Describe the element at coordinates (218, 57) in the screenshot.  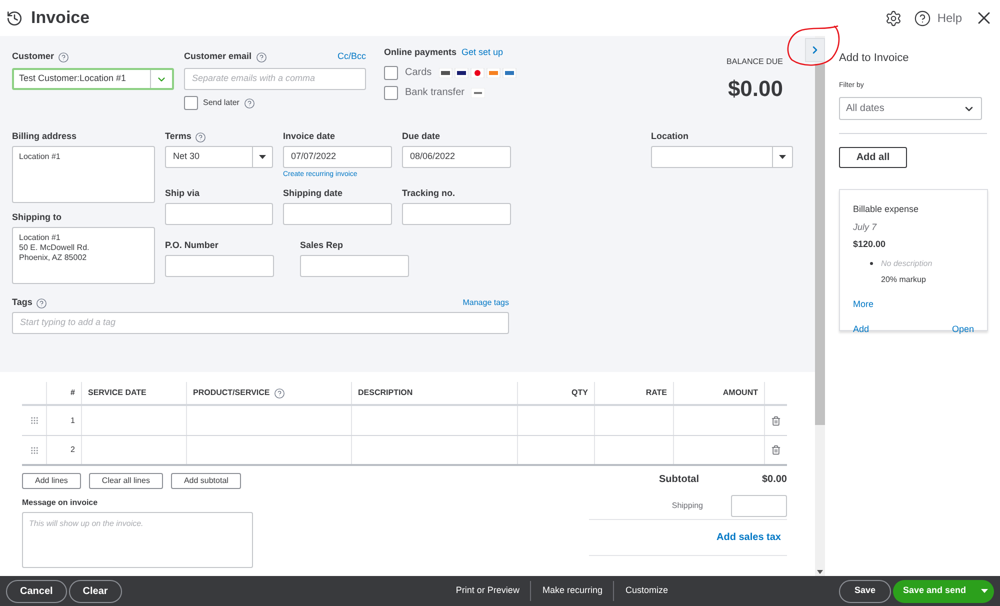
I see `field-label: Customer email` at that location.